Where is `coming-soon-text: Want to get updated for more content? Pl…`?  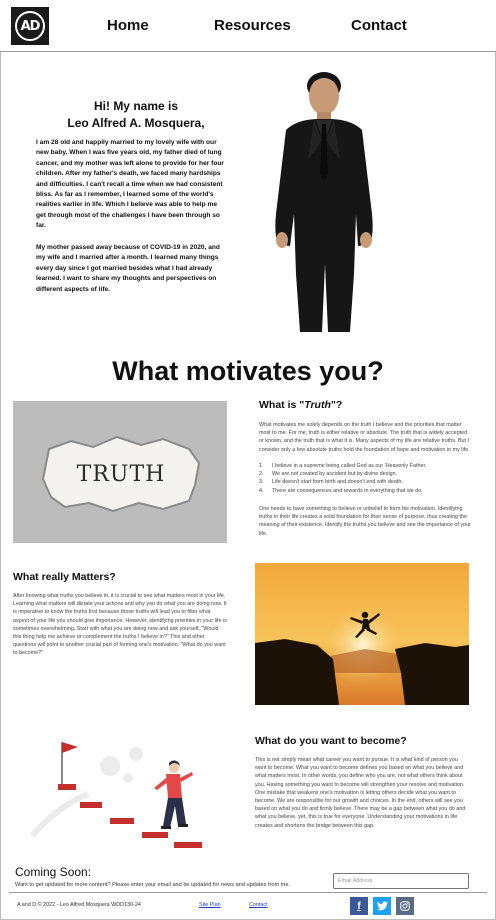 coming-soon-text: Want to get updated for more content? Pl… is located at coordinates (152, 885).